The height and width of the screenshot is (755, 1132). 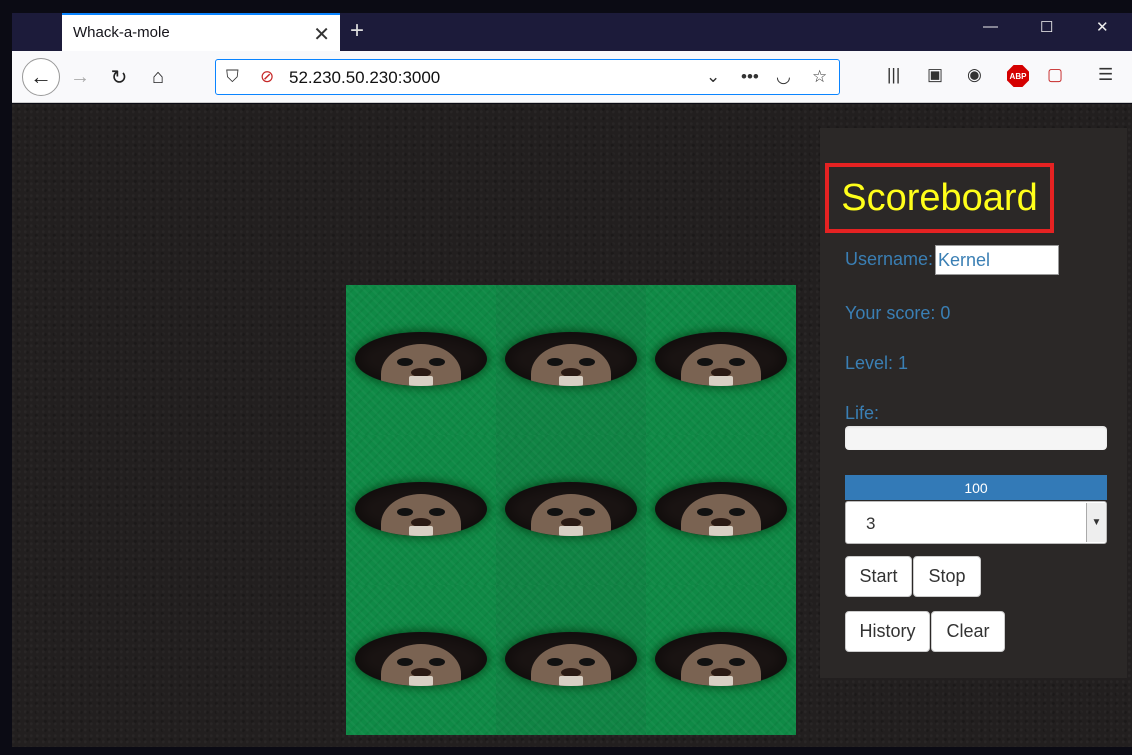 I want to click on url-text: 52.230.50.230:3000, so click(x=364, y=78).